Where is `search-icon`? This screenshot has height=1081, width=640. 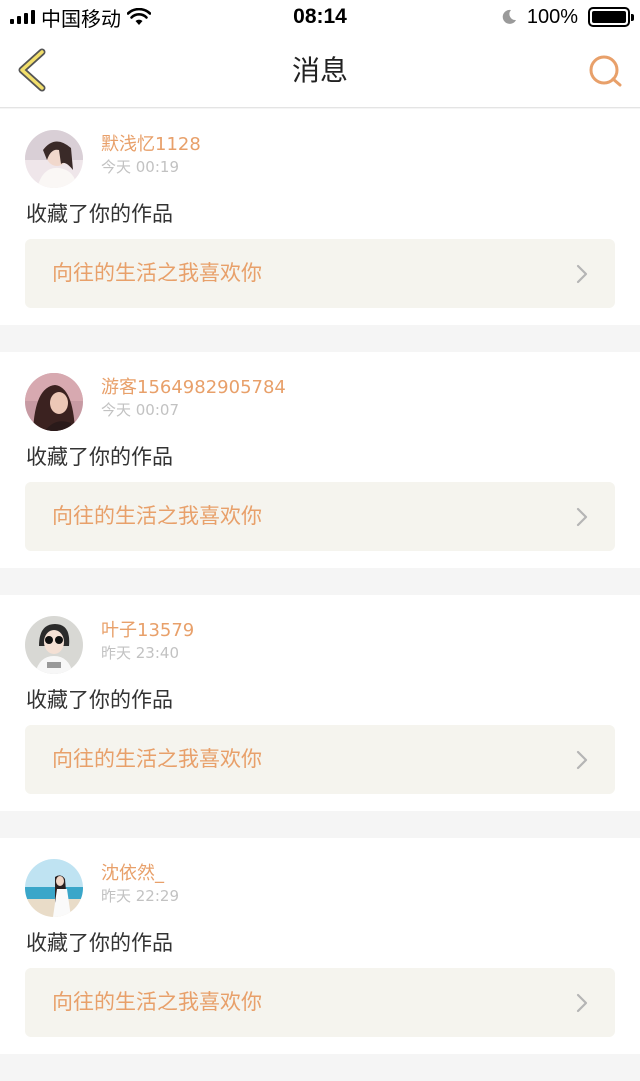
search-icon is located at coordinates (605, 71).